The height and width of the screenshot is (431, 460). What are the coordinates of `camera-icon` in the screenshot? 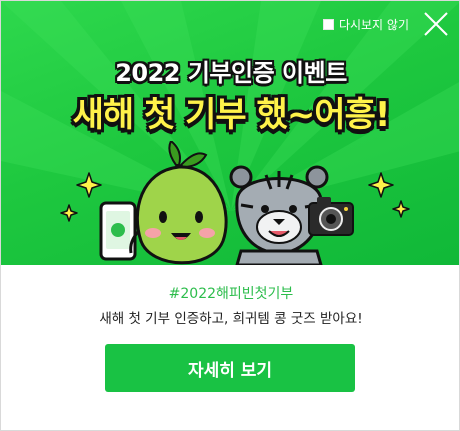 It's located at (331, 216).